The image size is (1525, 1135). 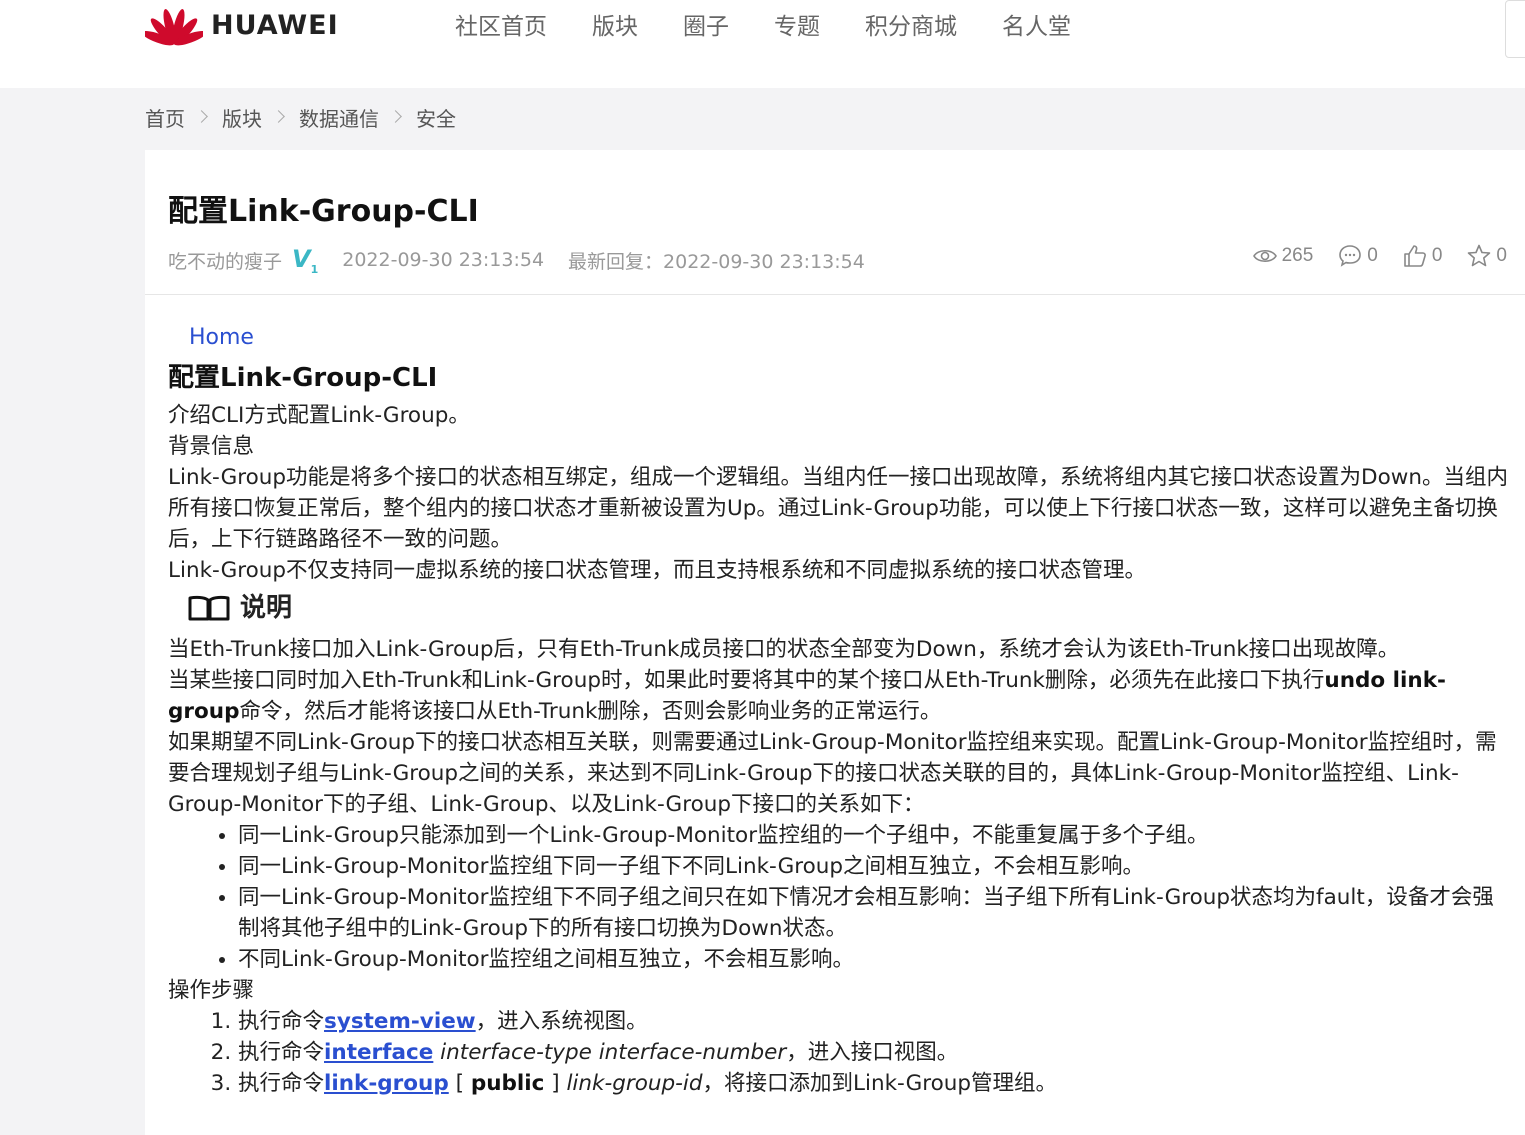 What do you see at coordinates (716, 261) in the screenshot?
I see `last-reply: 最新回复：2022-09-30 23:13:54` at bounding box center [716, 261].